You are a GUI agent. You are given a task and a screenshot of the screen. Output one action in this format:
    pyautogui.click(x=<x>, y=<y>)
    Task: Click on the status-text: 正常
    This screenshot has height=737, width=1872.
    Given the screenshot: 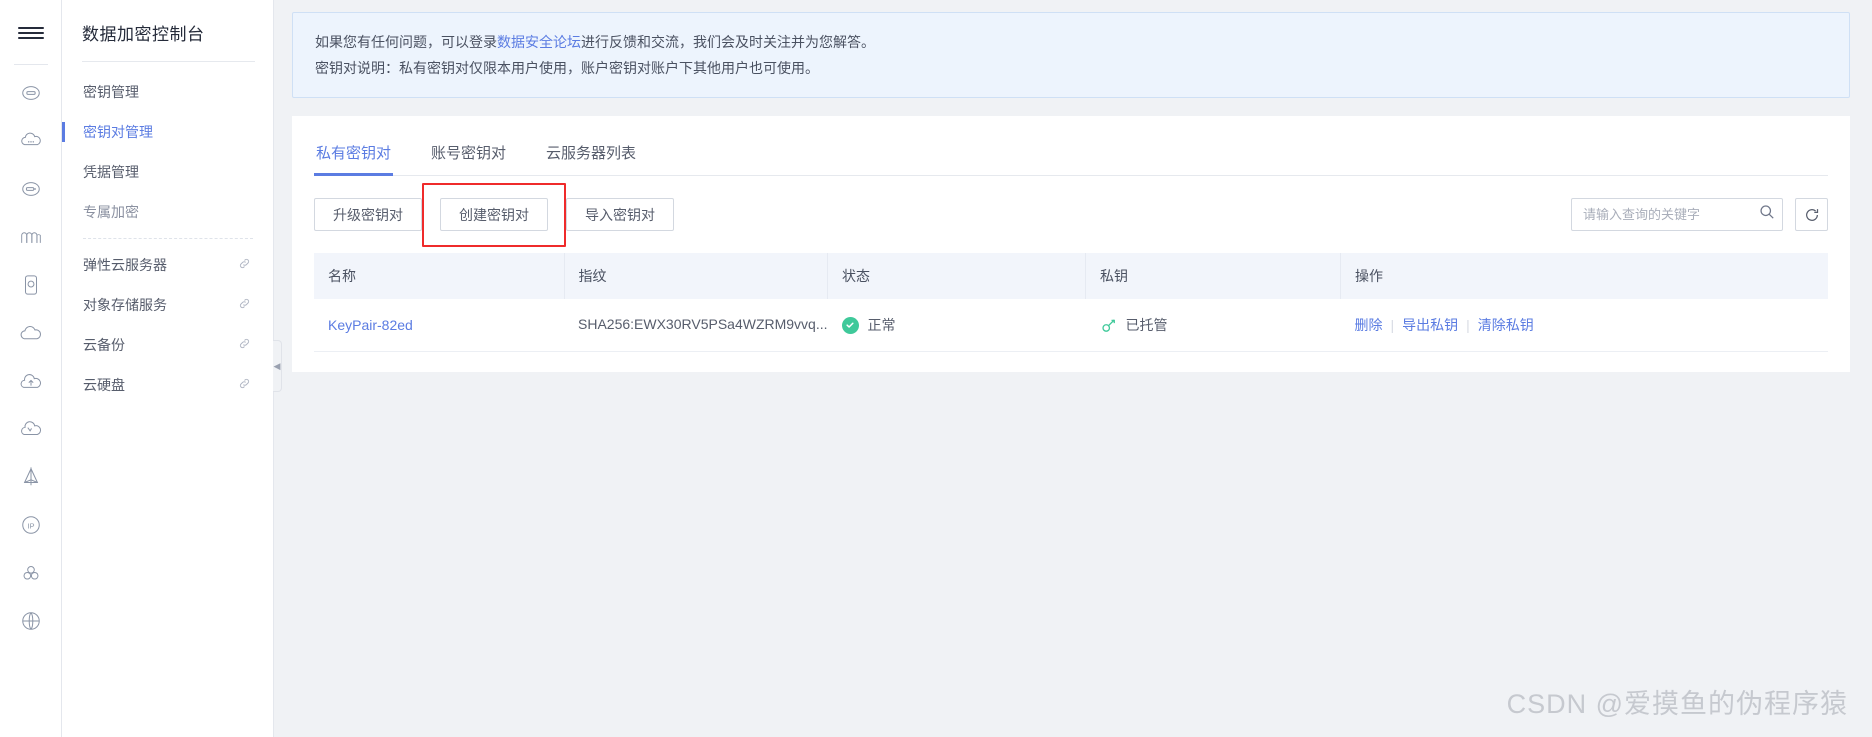 What is the action you would take?
    pyautogui.click(x=881, y=325)
    